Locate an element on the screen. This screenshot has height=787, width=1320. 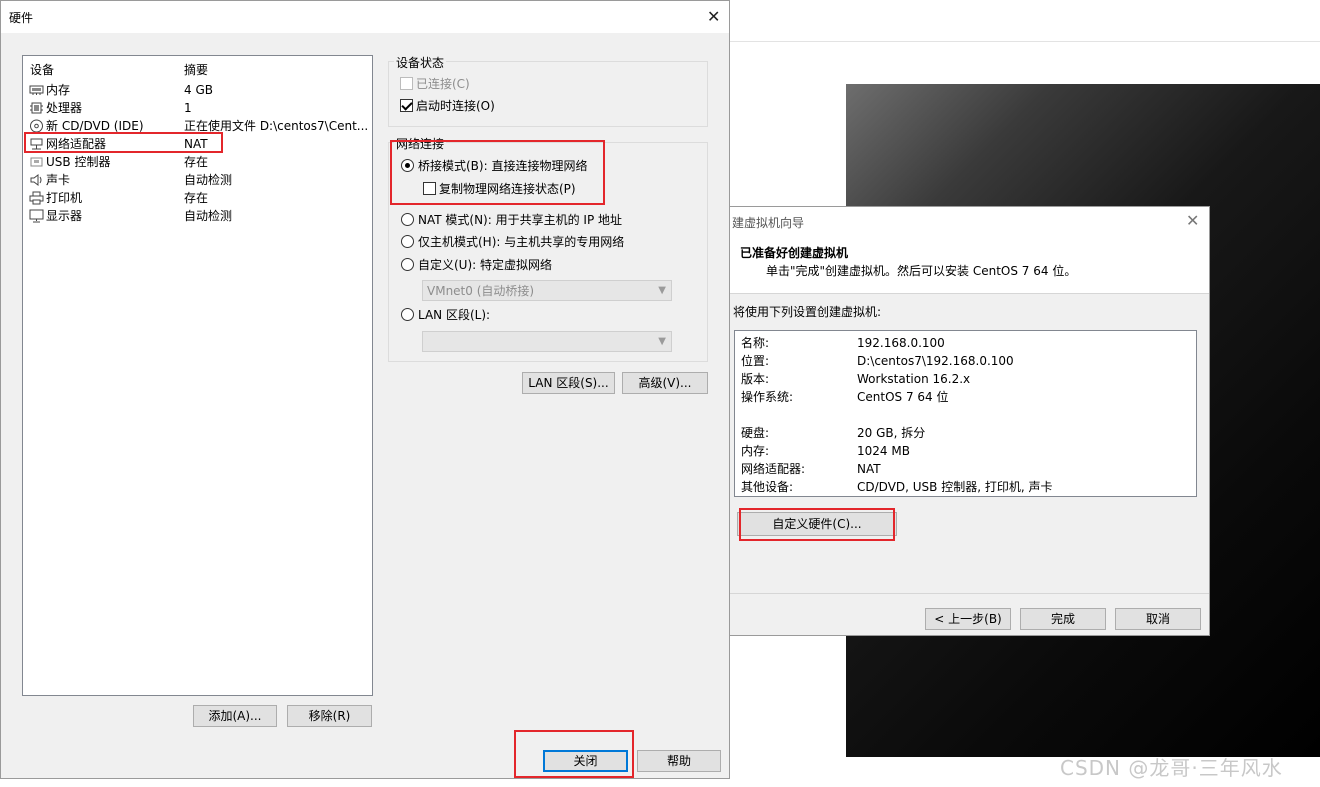
summary-value: CentOS 7 64 位 is located at coordinates (903, 397).